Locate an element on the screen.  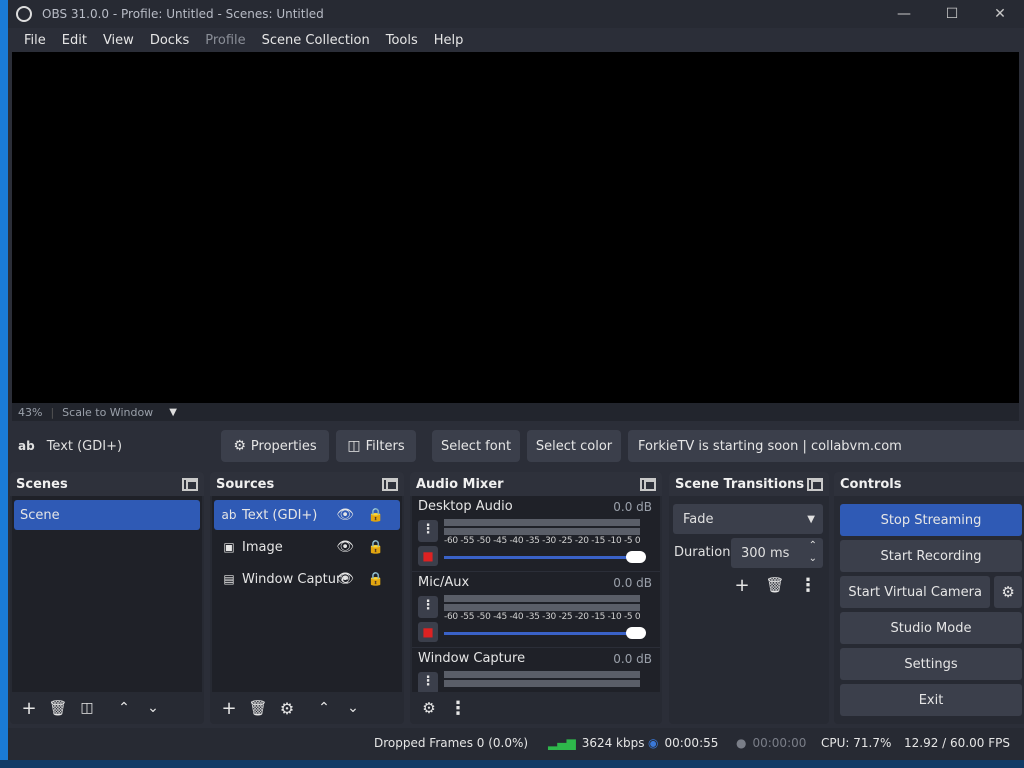
menu-docks: Docks is located at coordinates (169, 40).